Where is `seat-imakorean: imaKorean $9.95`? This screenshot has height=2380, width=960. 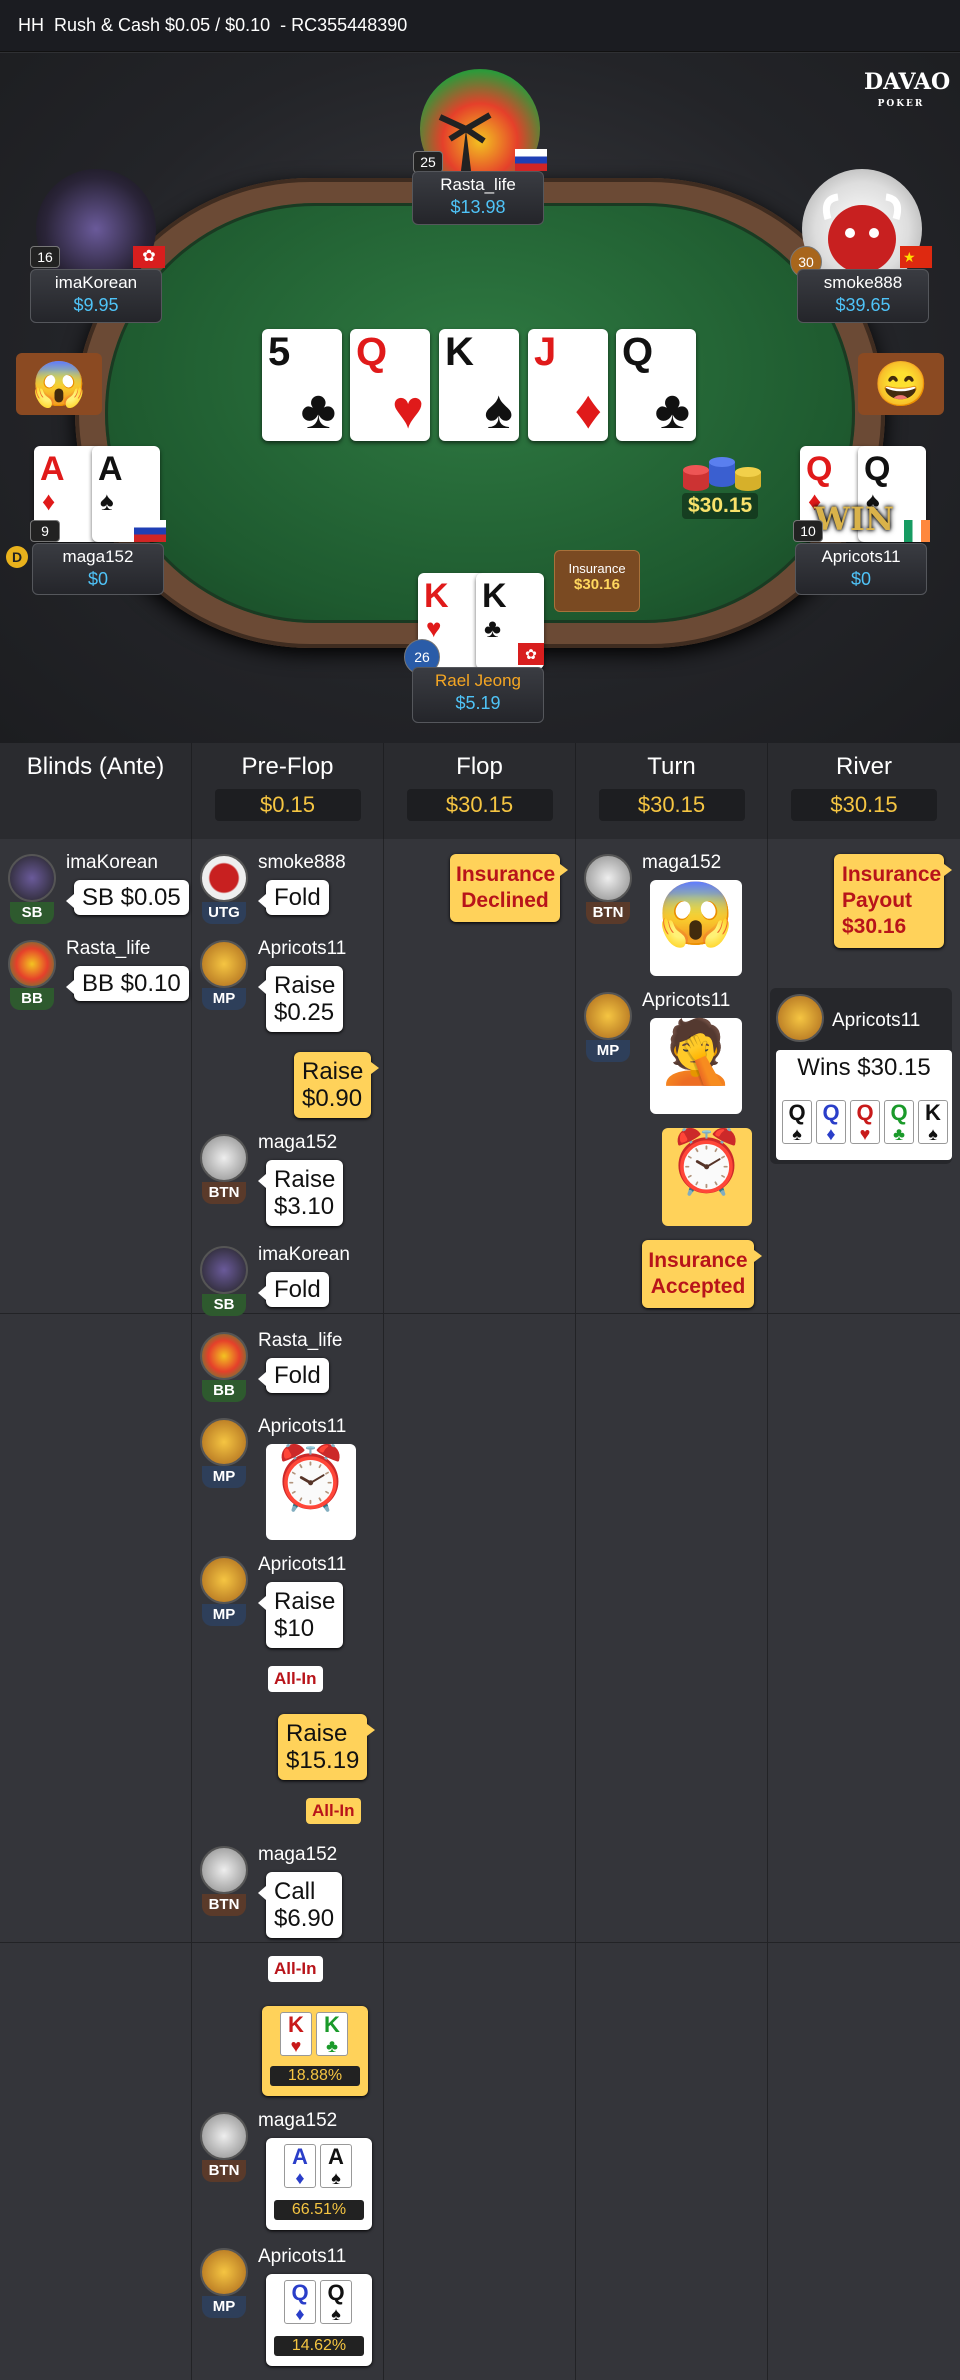 seat-imakorean: imaKorean $9.95 is located at coordinates (96, 296).